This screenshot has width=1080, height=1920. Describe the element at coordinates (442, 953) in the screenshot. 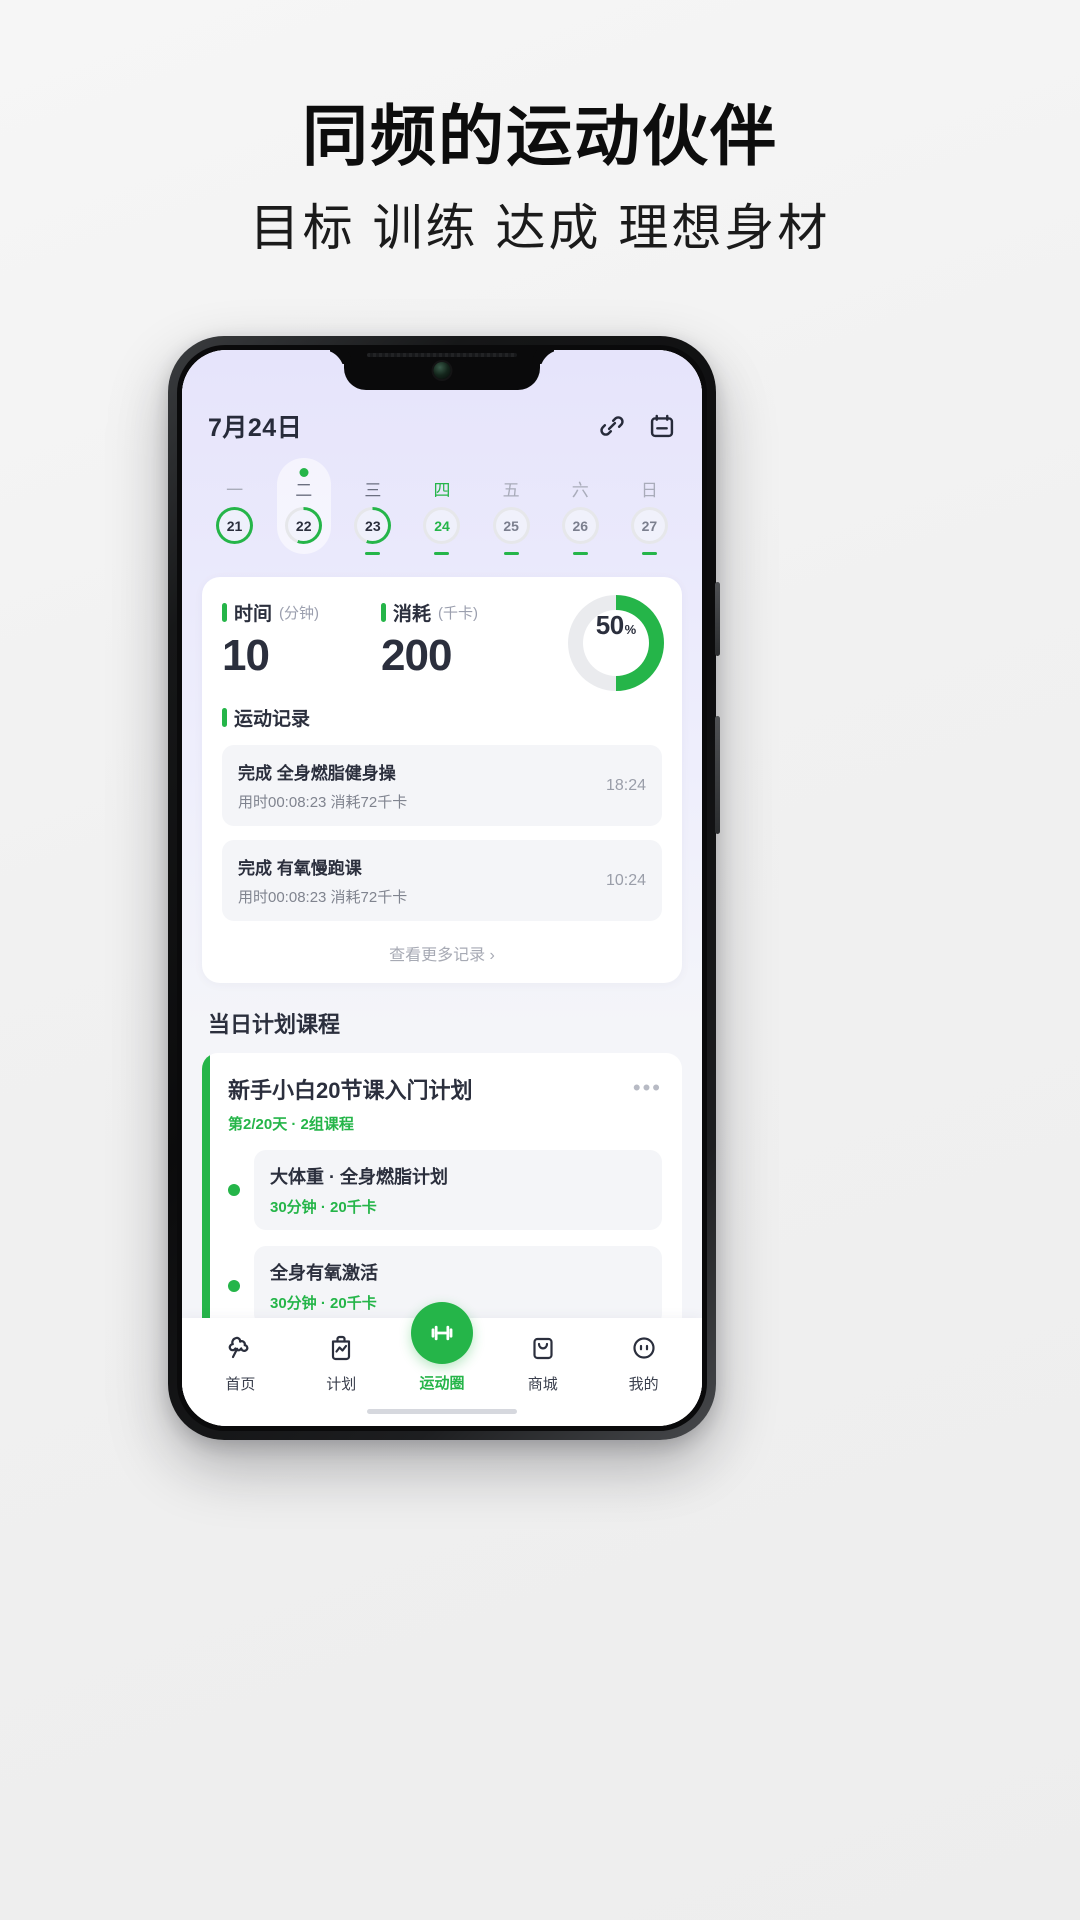

I see `view-more-records-link: 查看更多记录 ›` at that location.